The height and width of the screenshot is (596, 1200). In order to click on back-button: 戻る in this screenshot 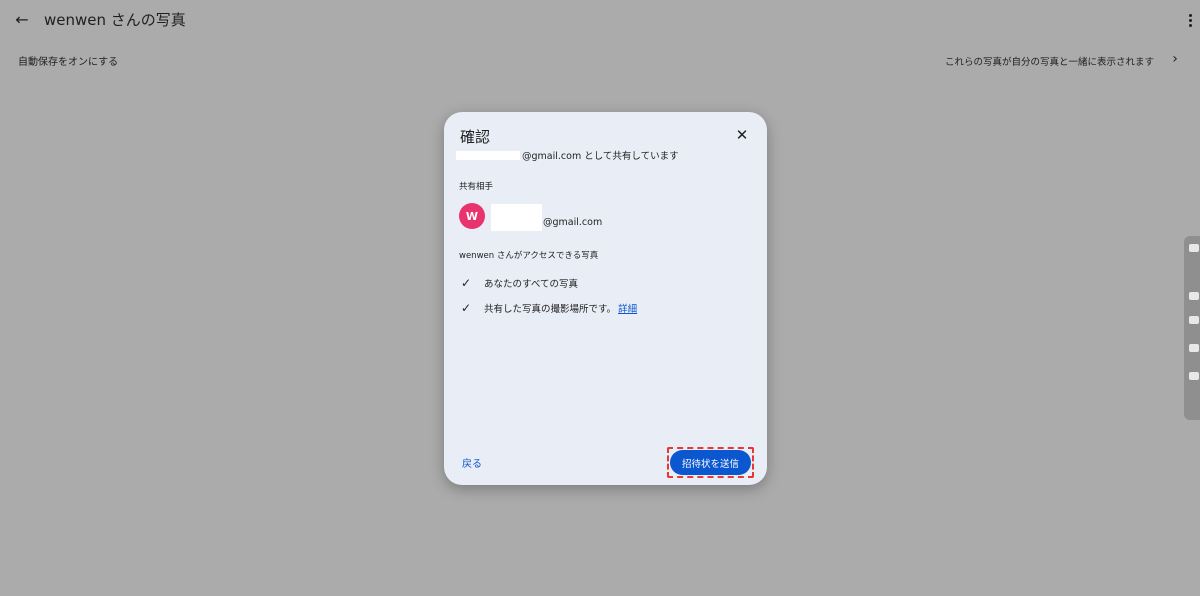, I will do `click(472, 462)`.